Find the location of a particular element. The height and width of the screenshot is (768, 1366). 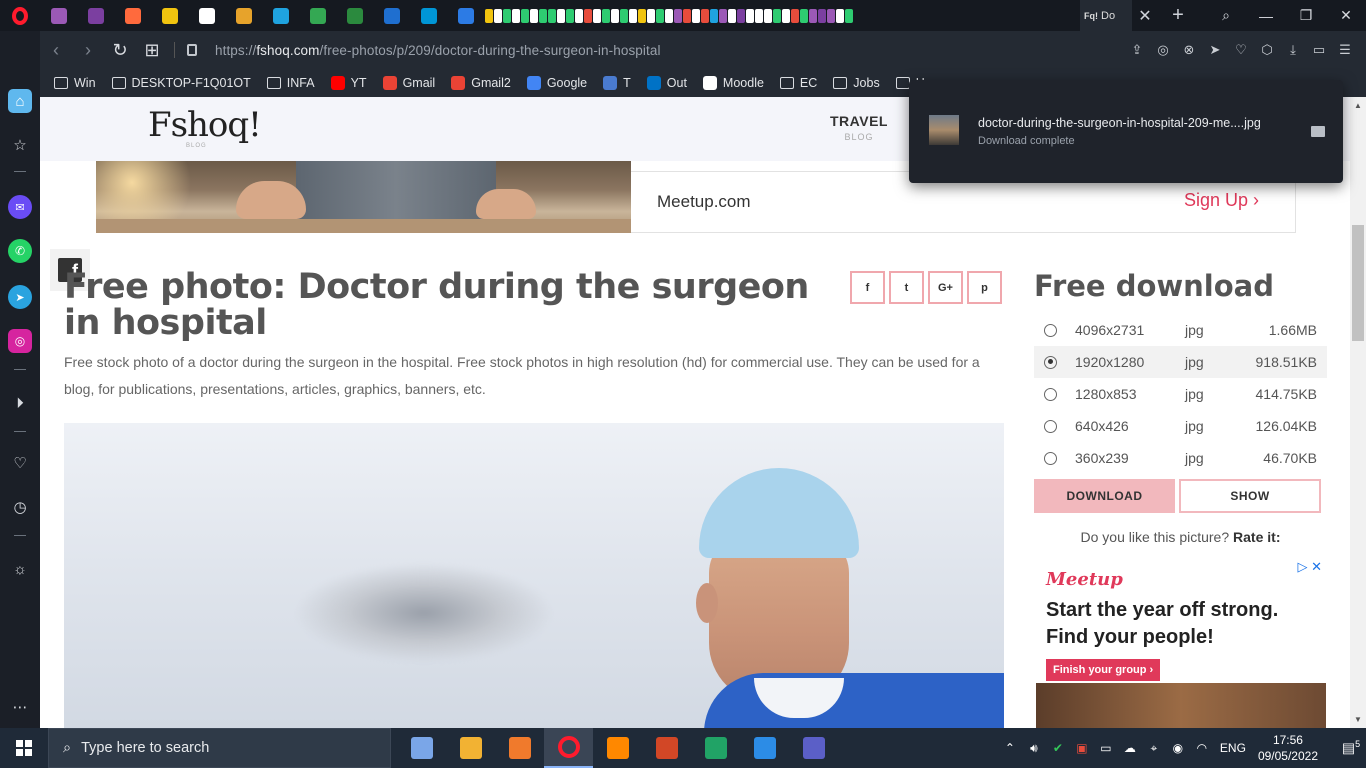

new-tab-button: + is located at coordinates (1178, 15).